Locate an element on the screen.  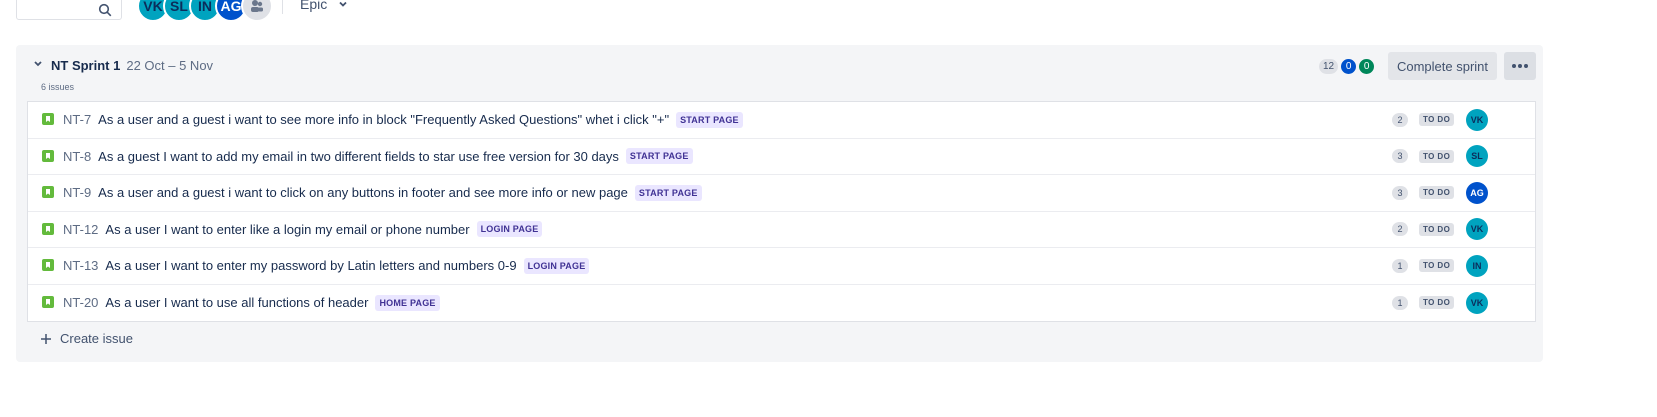
assignee-avatar: SL is located at coordinates (1477, 156).